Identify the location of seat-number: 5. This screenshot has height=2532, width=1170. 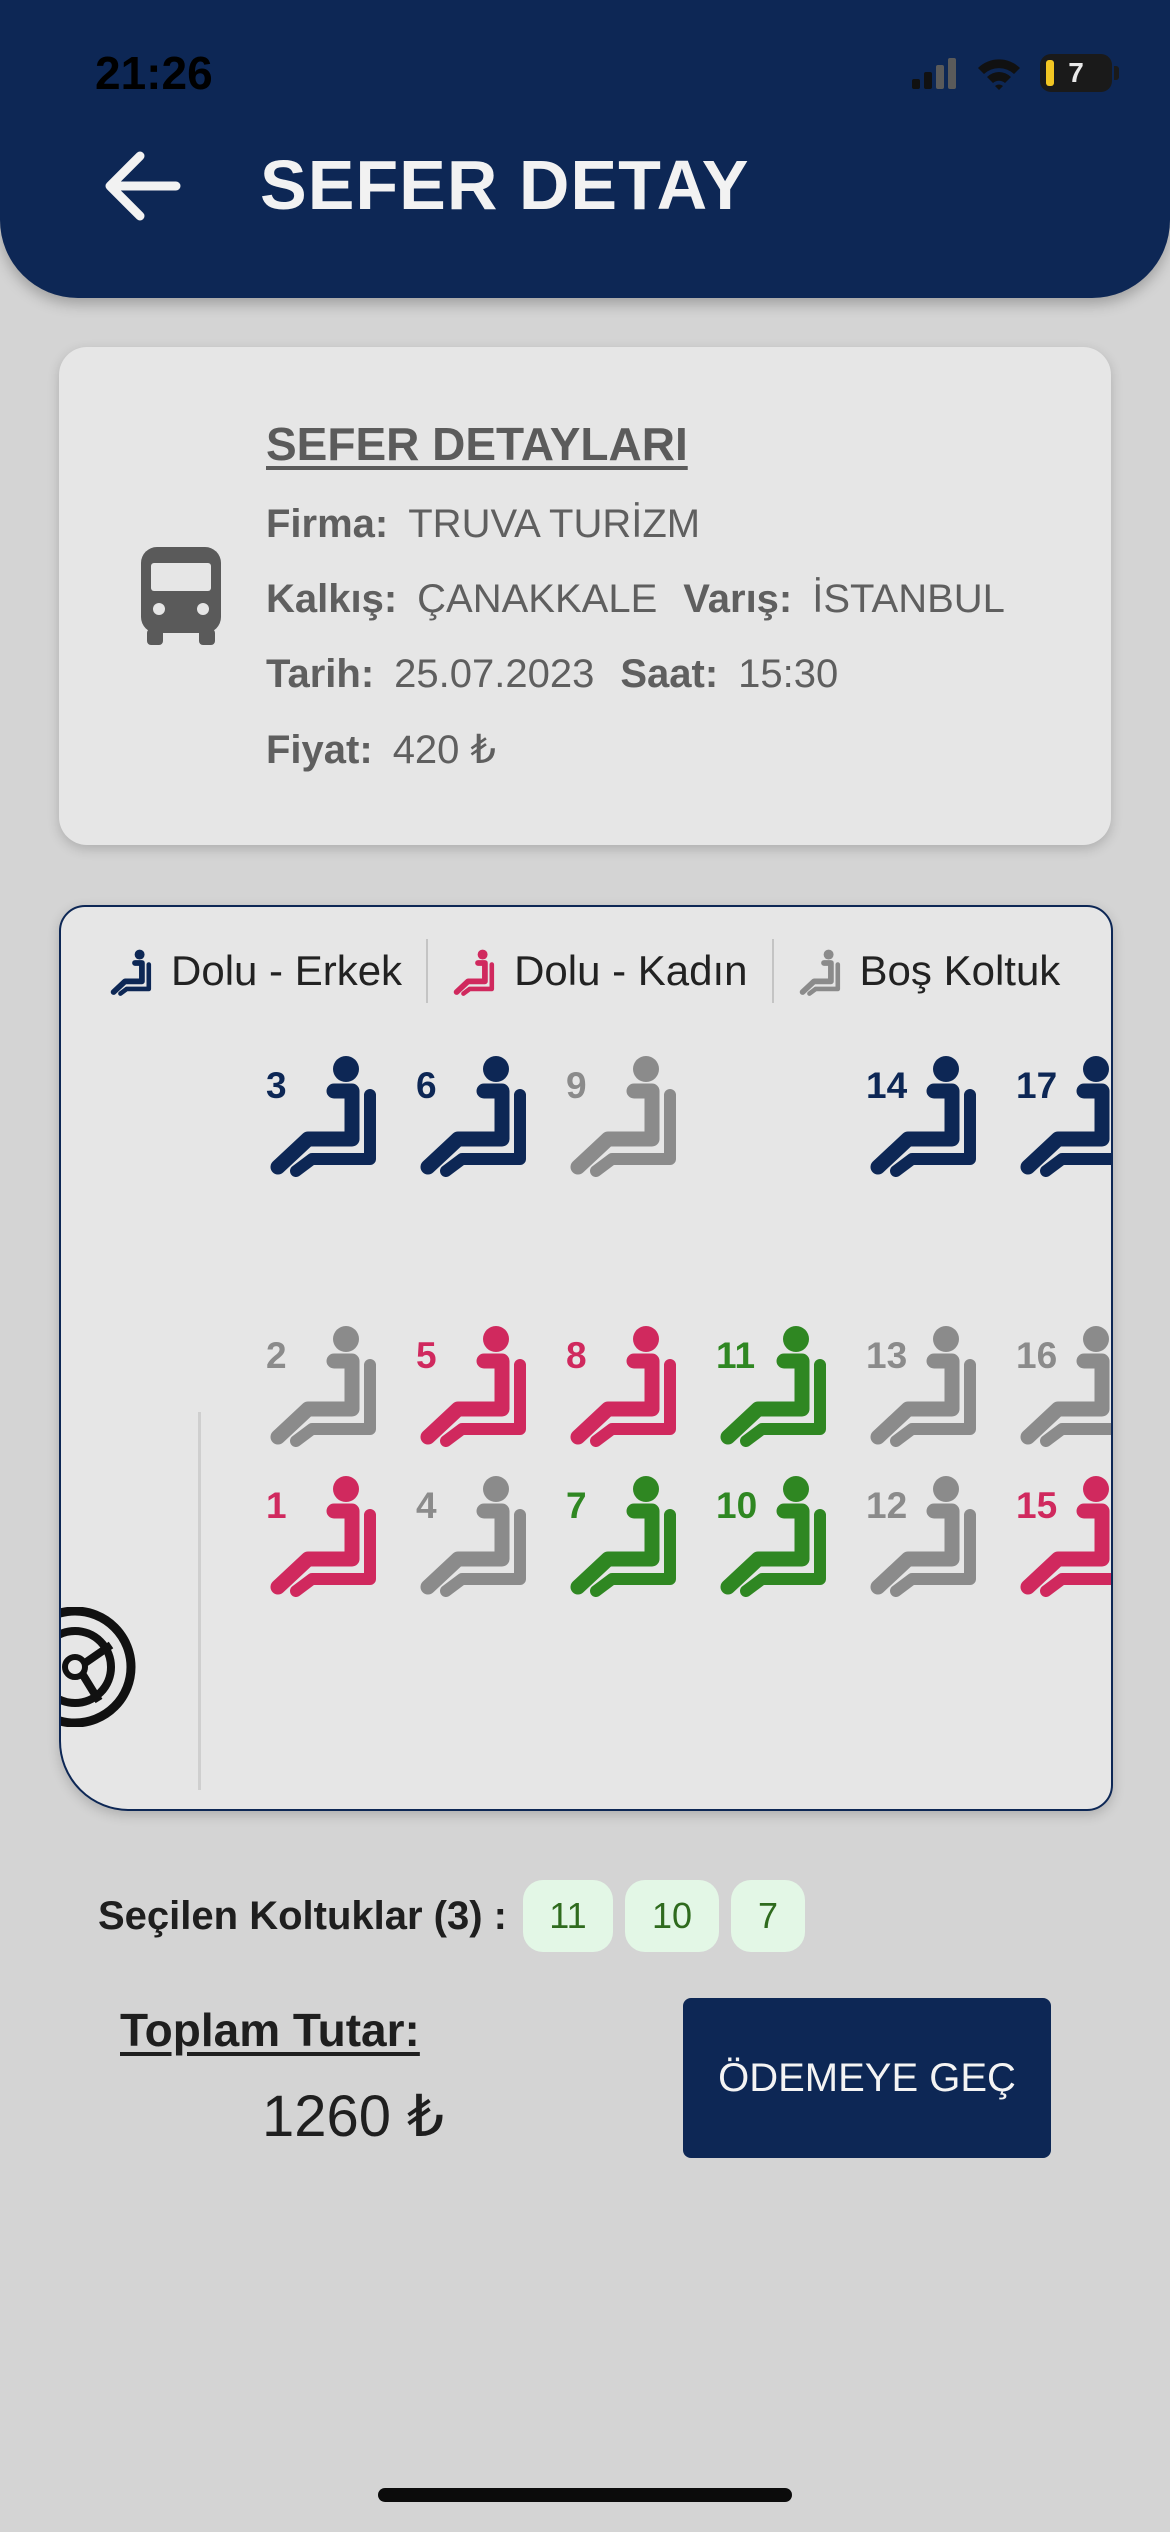
(426, 1355).